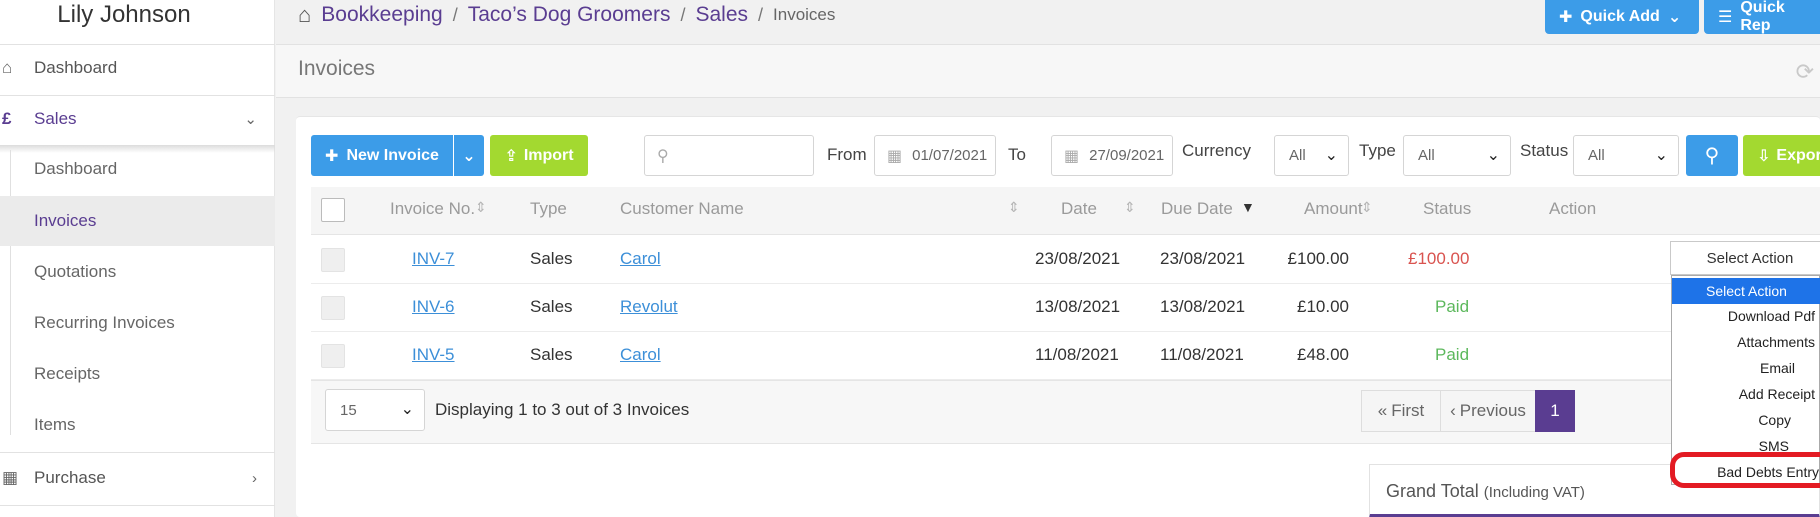  I want to click on action-option-add-receipt: Add Receipt, so click(1746, 394).